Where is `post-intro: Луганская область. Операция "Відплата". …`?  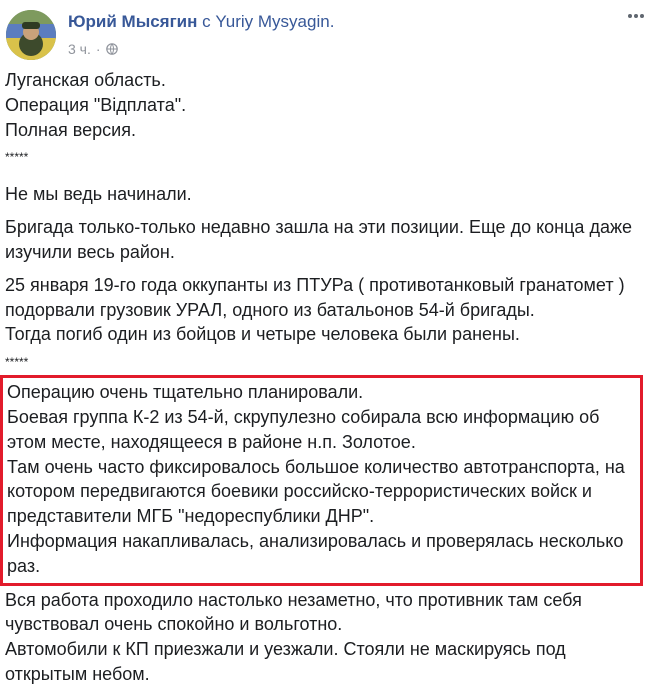 post-intro: Луганская область. Операция "Відплата". … is located at coordinates (96, 105).